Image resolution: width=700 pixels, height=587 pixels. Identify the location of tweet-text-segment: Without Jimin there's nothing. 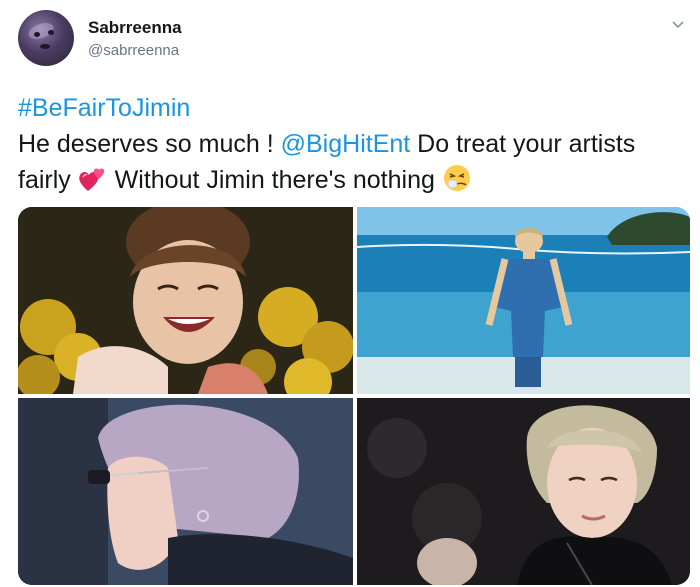
(274, 180).